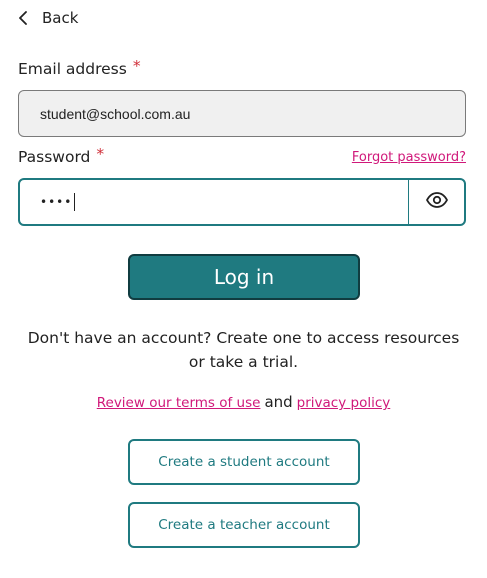 The image size is (487, 578). Describe the element at coordinates (244, 462) in the screenshot. I see `create-student-account-button: Create a student account` at that location.